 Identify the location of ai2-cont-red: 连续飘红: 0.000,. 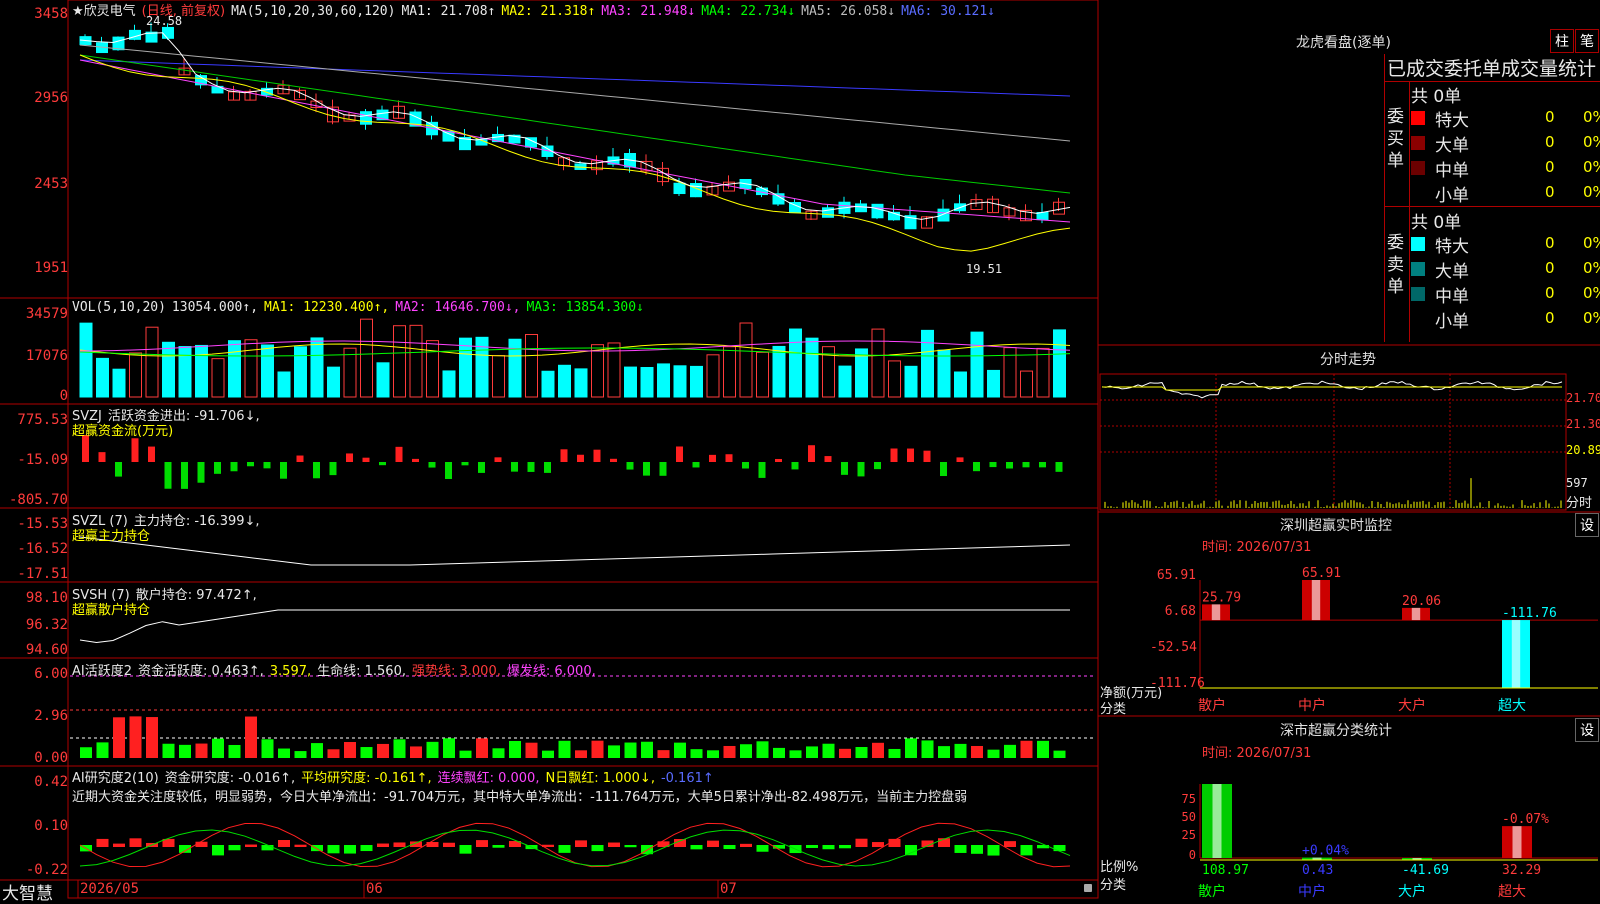
(488, 778).